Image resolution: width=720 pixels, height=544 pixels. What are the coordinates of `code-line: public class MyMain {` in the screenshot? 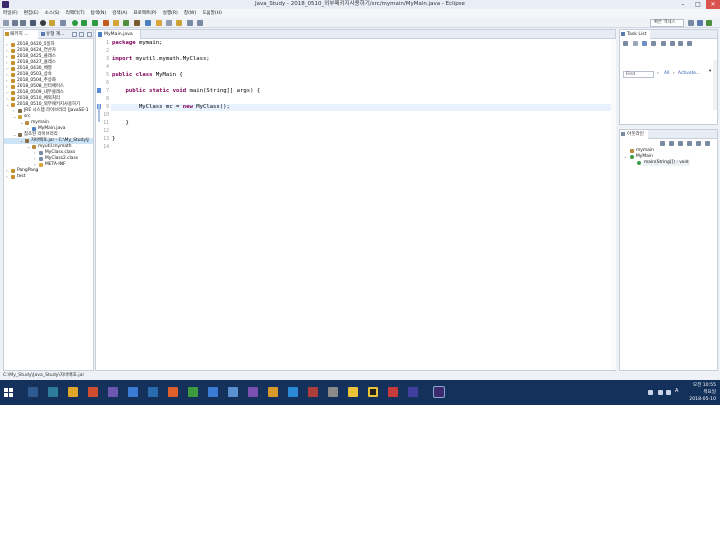 It's located at (147, 75).